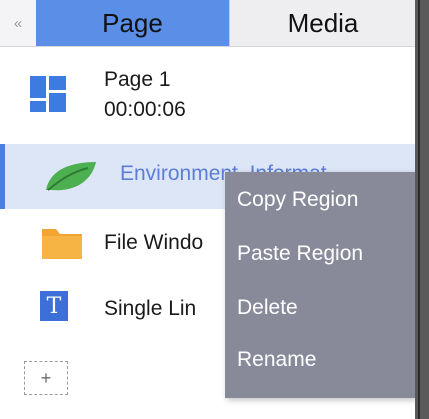  Describe the element at coordinates (70, 176) in the screenshot. I see `leaf-icon` at that location.